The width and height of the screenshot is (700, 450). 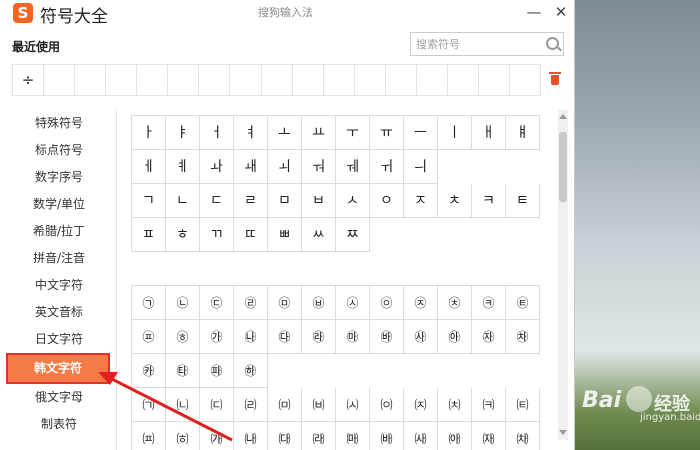 What do you see at coordinates (108, 378) in the screenshot?
I see `arrow-head` at bounding box center [108, 378].